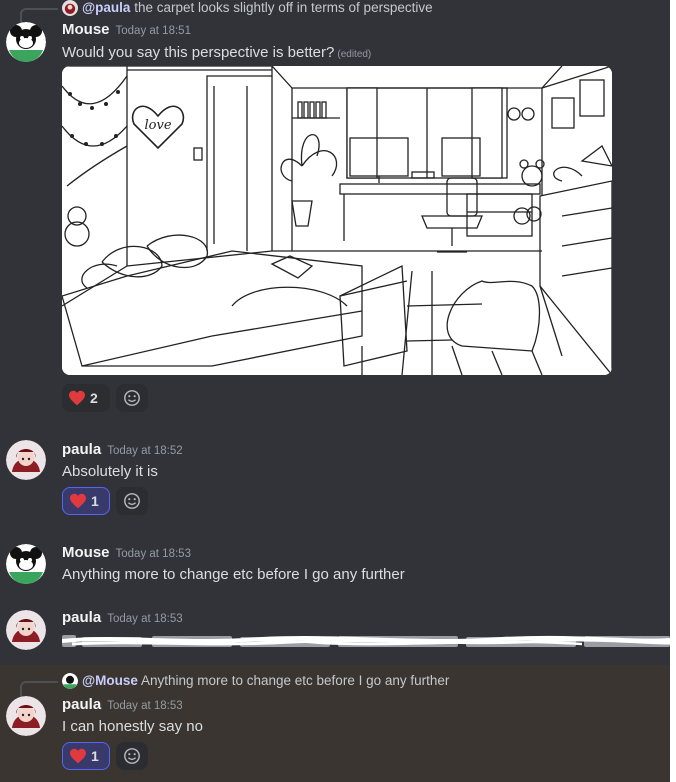 The width and height of the screenshot is (676, 782). Describe the element at coordinates (39, 689) in the screenshot. I see `reply-spine` at that location.